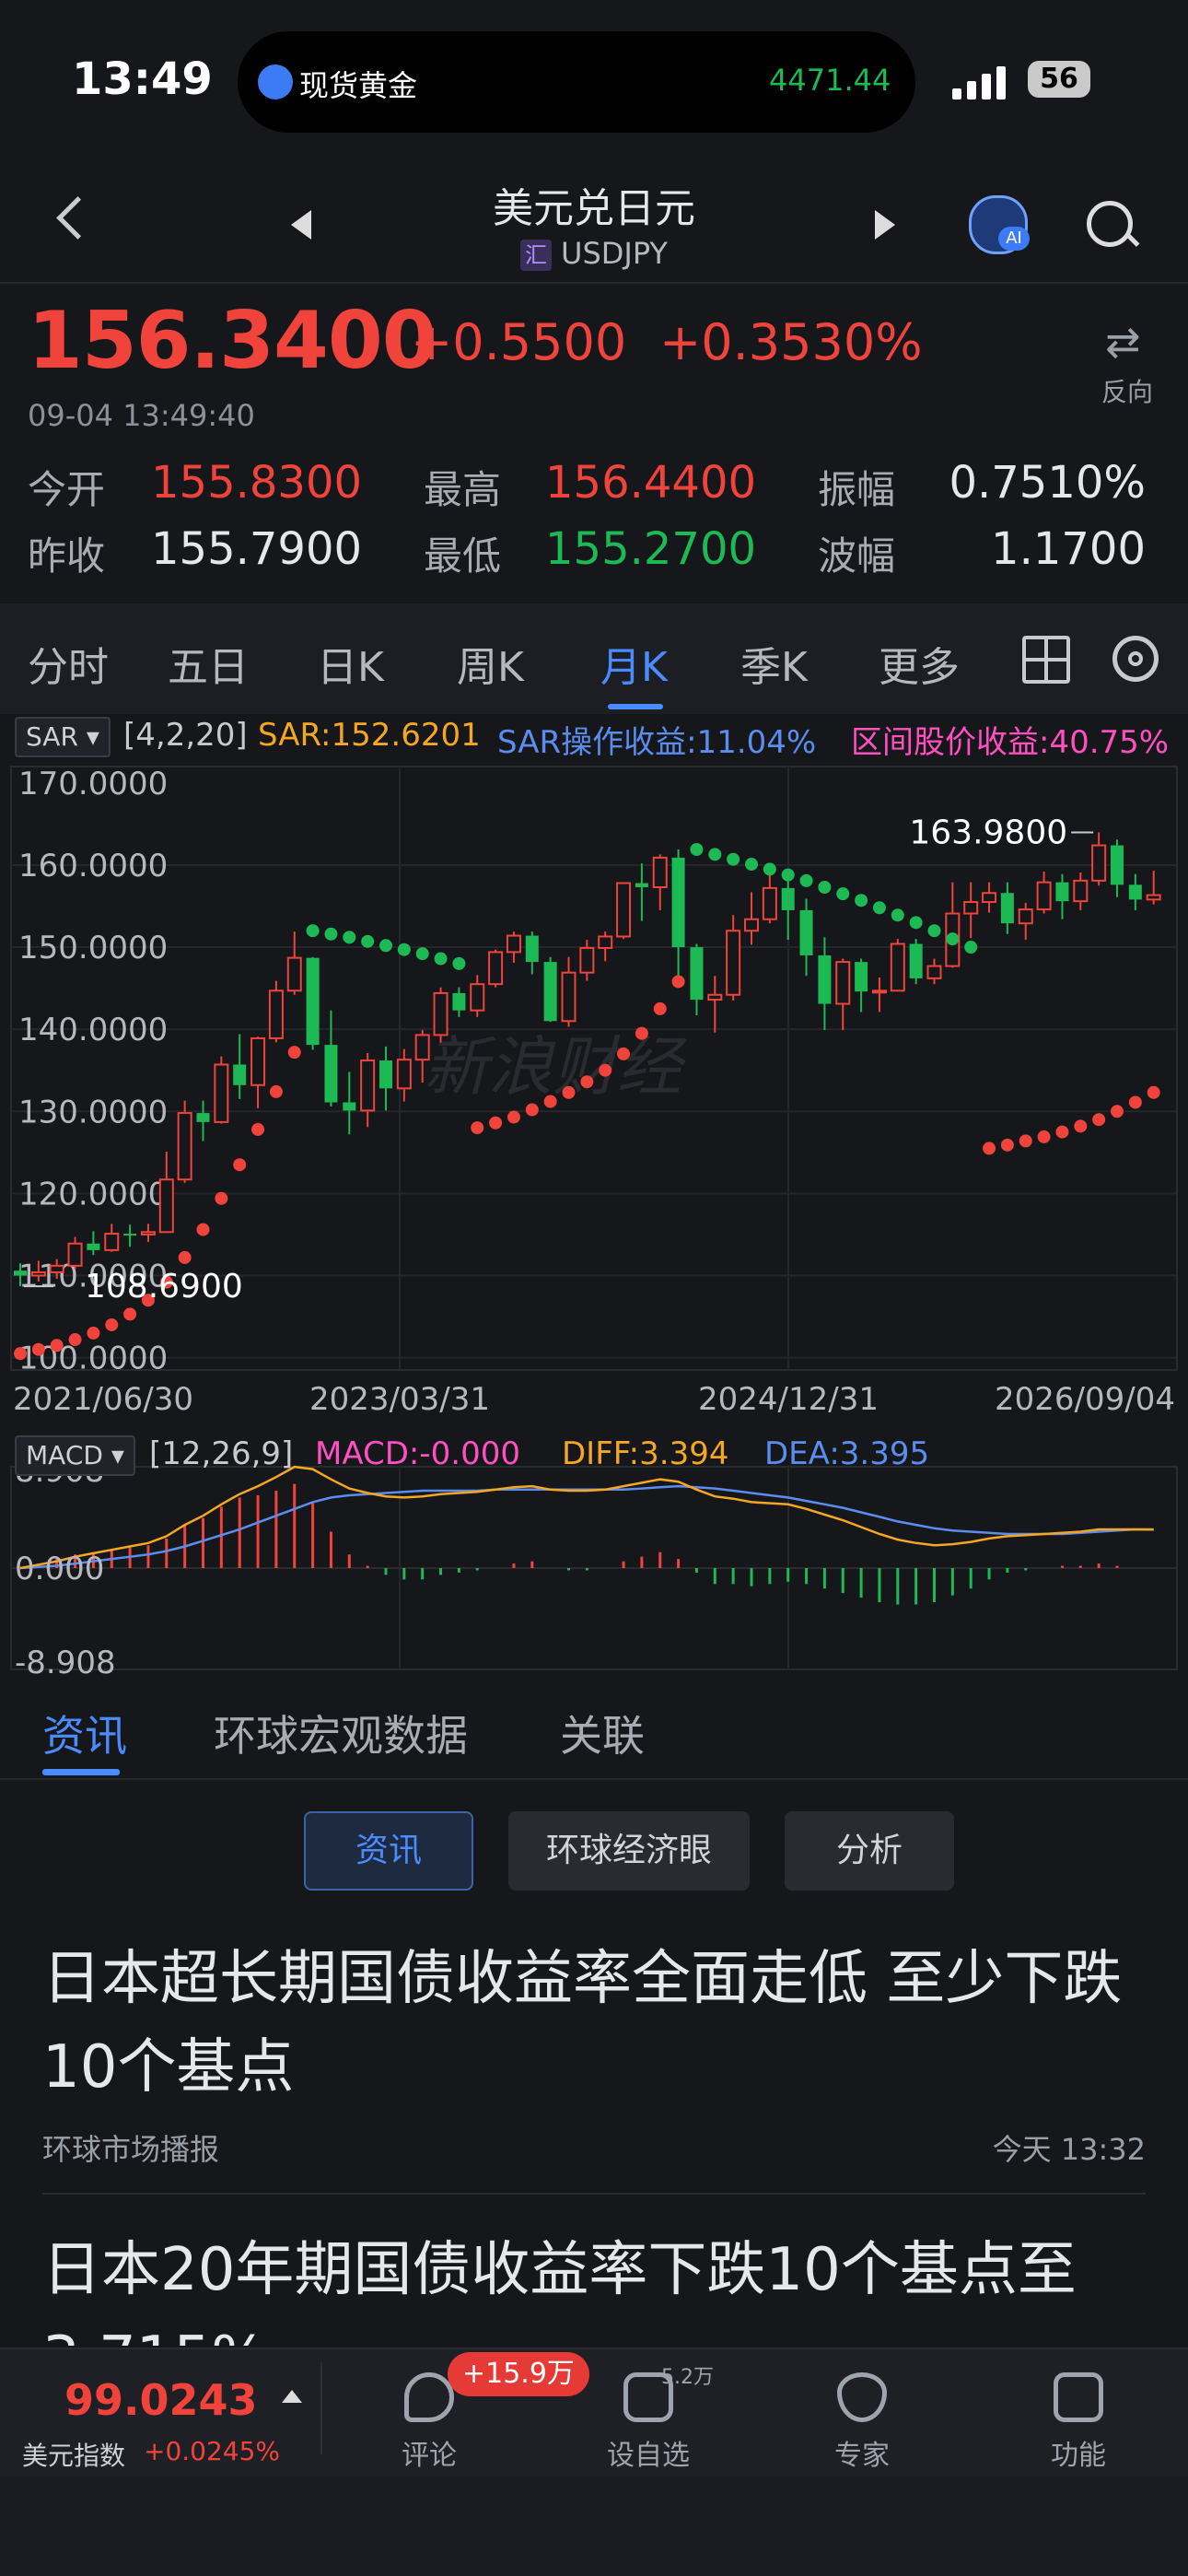 The height and width of the screenshot is (2576, 1188). I want to click on date-axis-labels: 2021/06/30 2023/03/31 2024/12/31 2026/09/04, so click(594, 1399).